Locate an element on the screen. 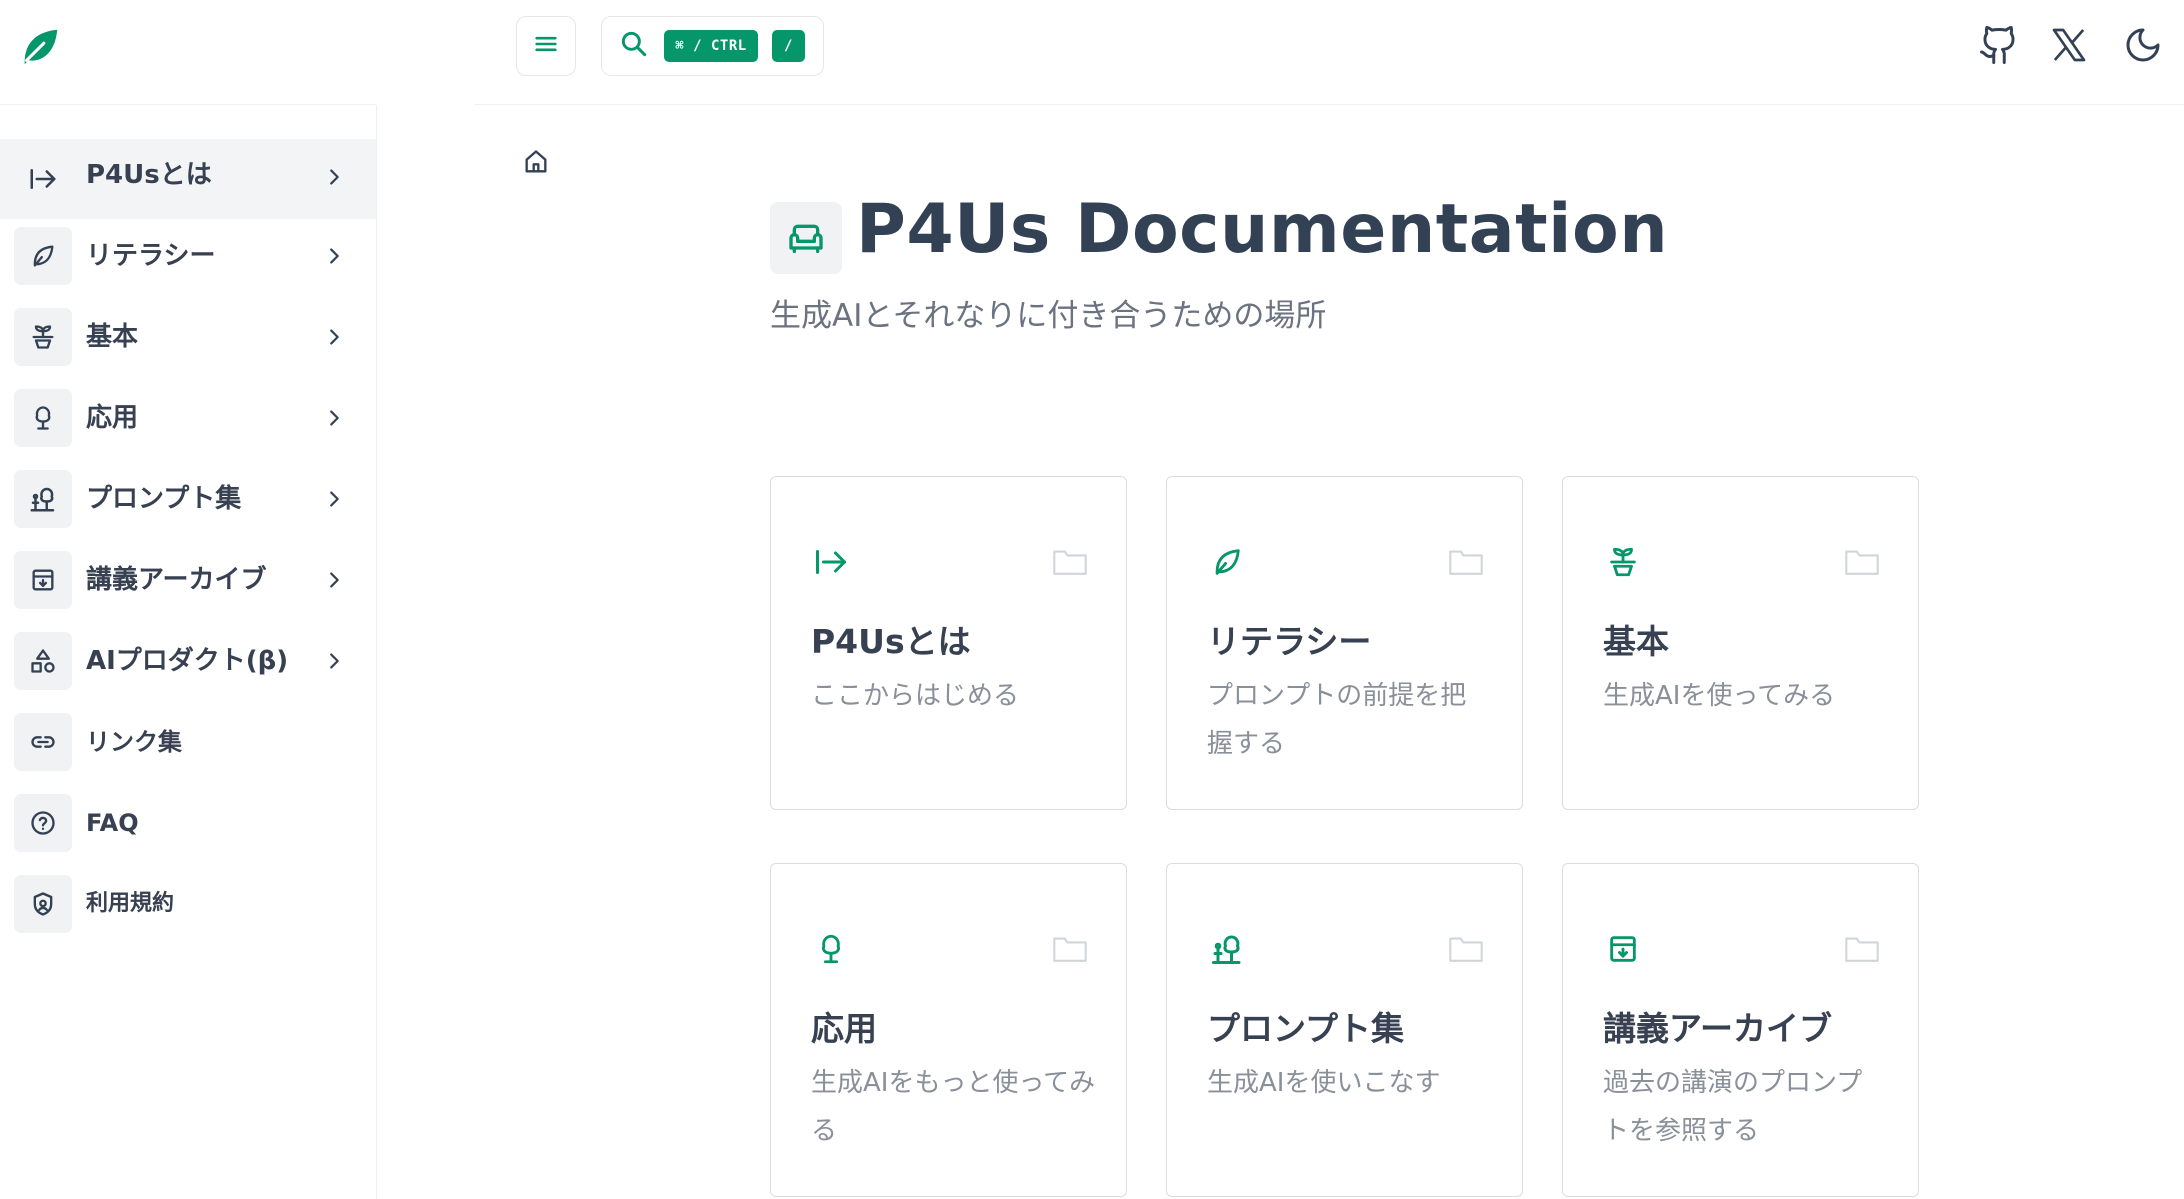 The image size is (2184, 1199). sidebar-item-basic: 基本 is located at coordinates (188, 337).